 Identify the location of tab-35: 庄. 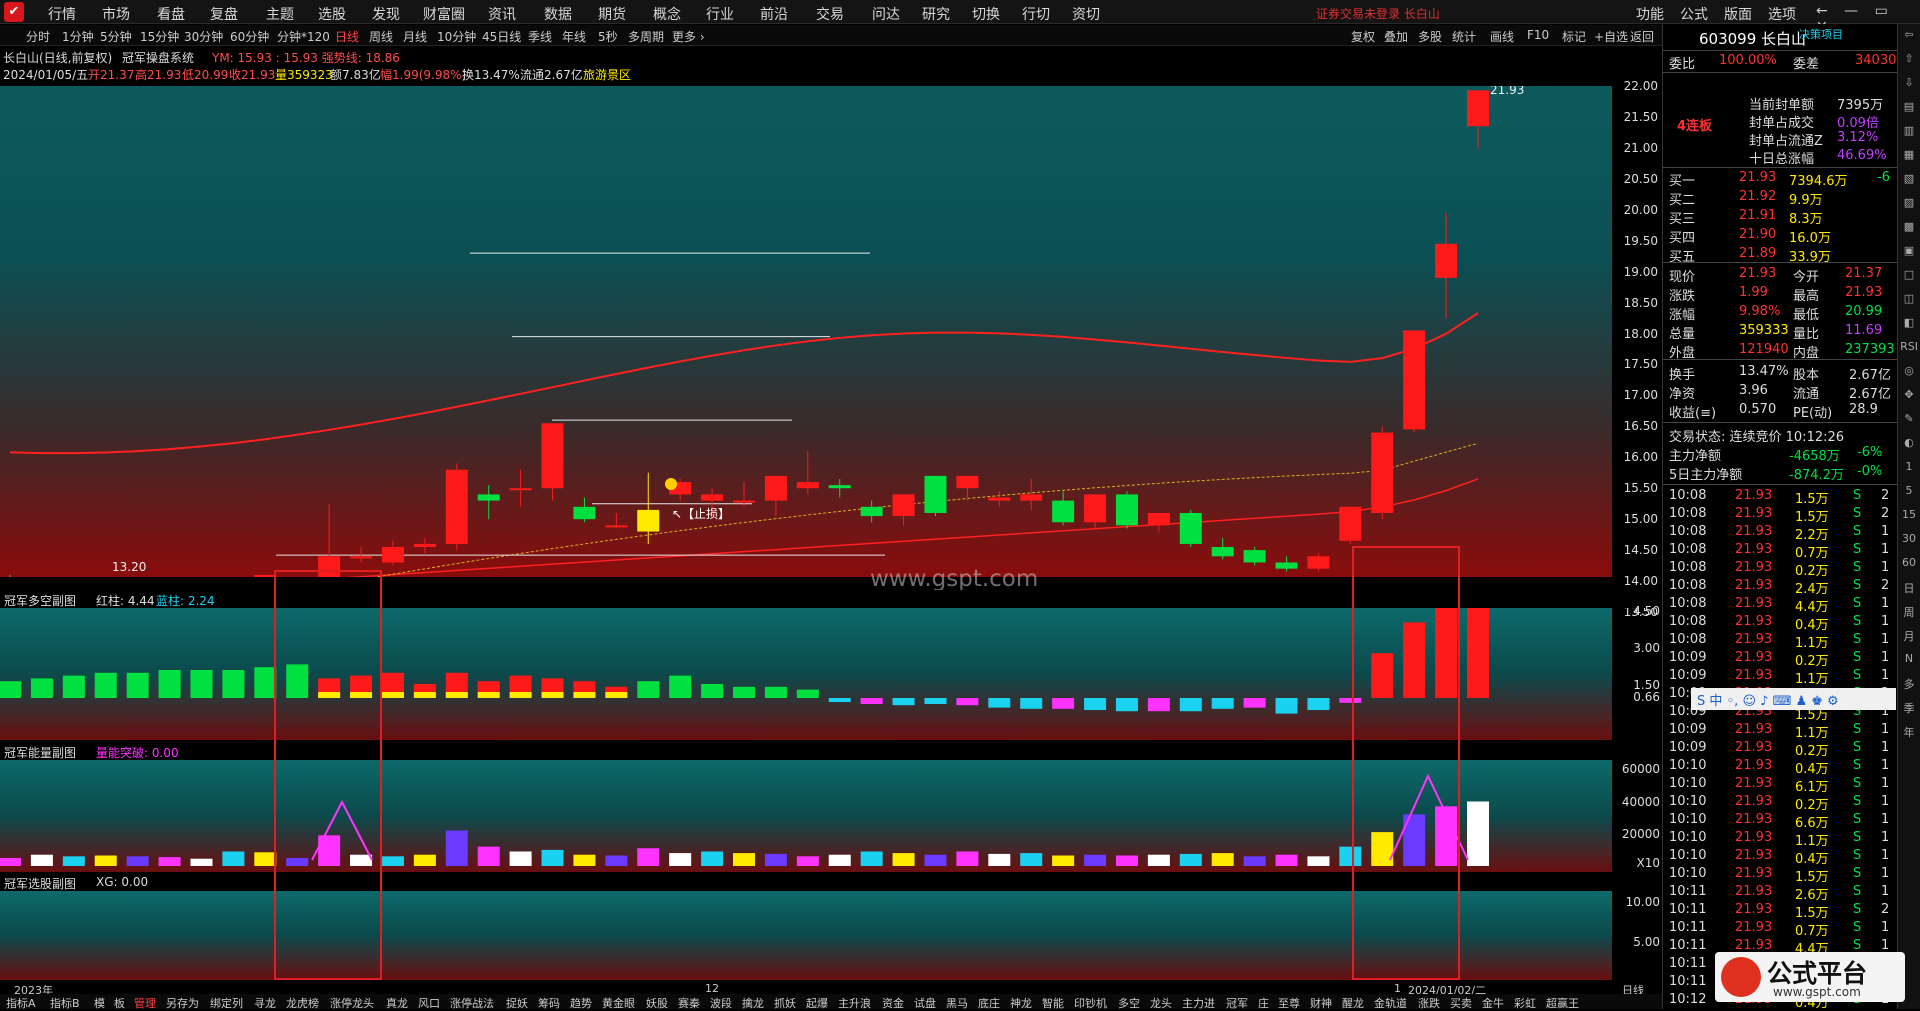
(1263, 1002).